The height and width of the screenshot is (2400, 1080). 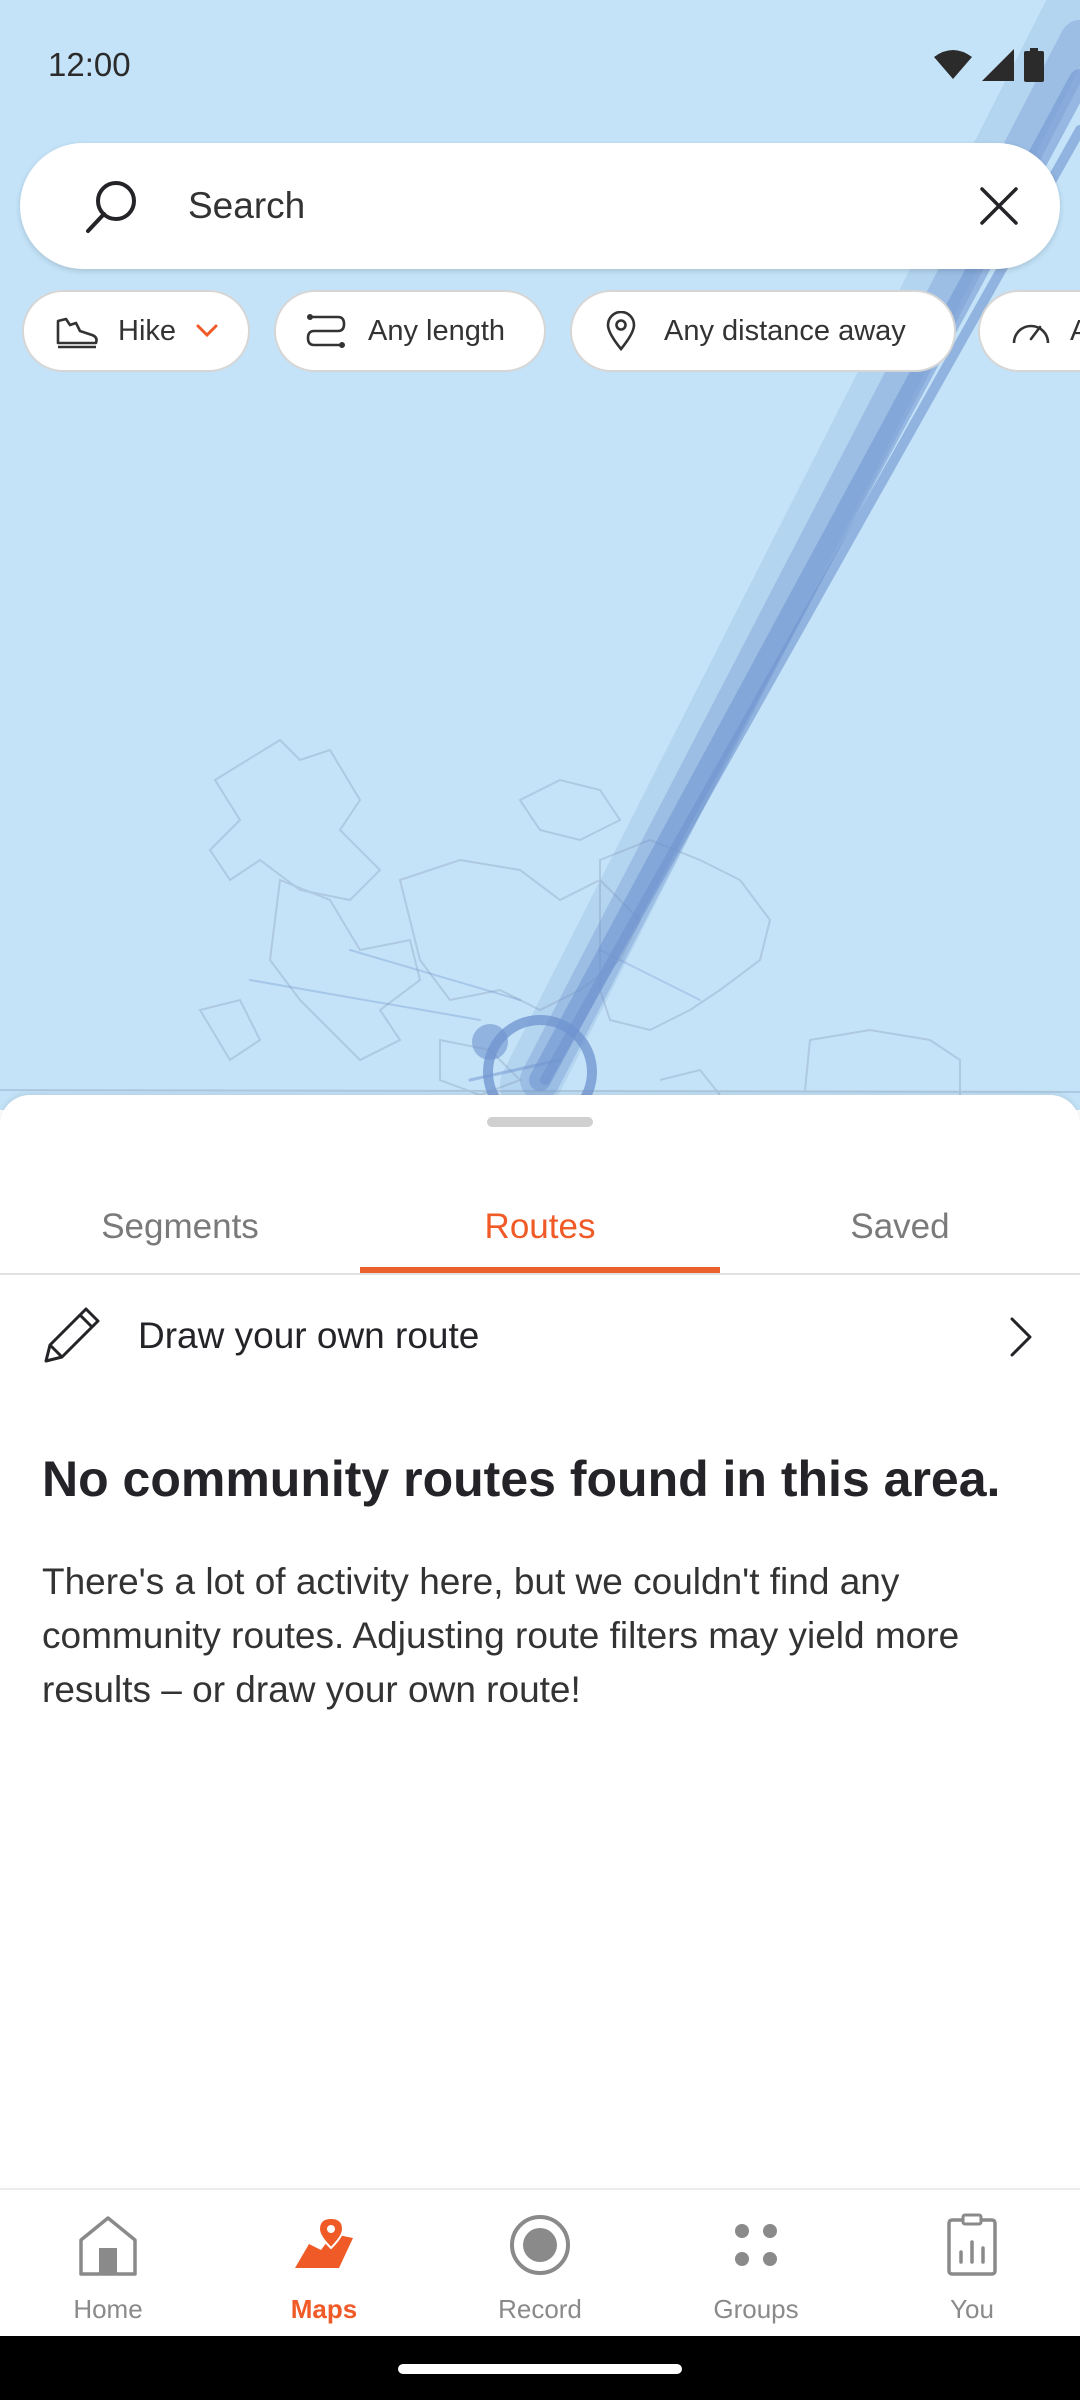 What do you see at coordinates (111, 207) in the screenshot?
I see `search-icon` at bounding box center [111, 207].